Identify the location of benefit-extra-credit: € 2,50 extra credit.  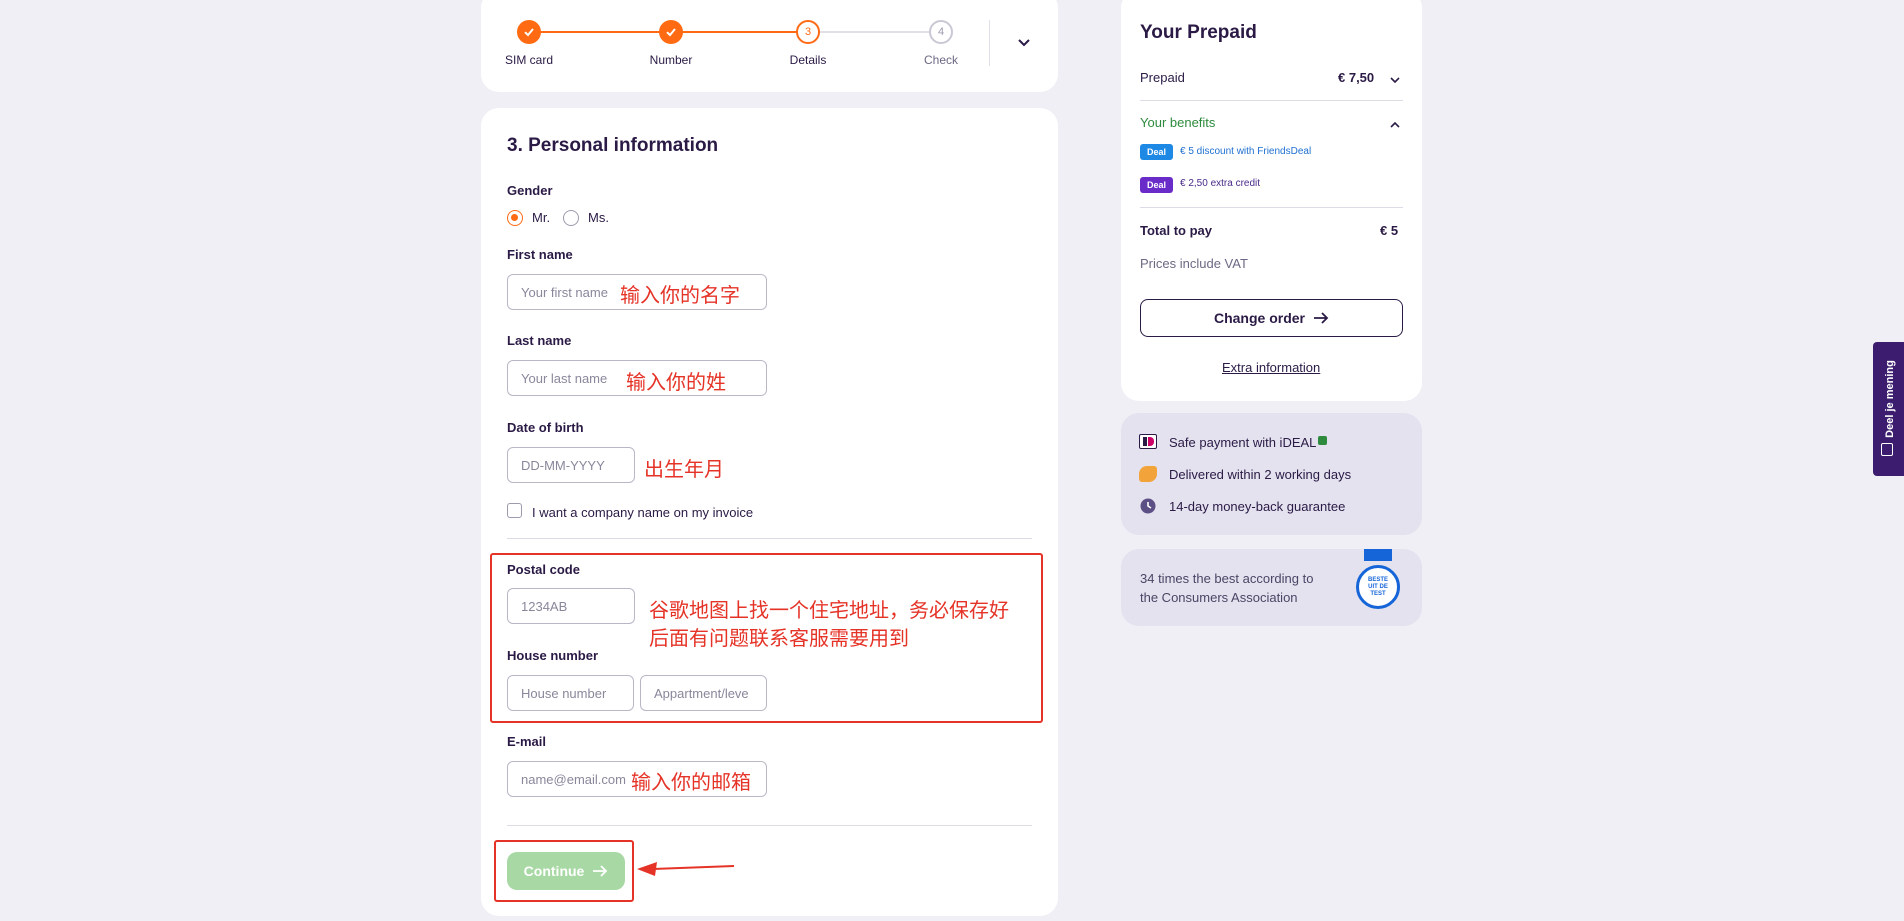
(1220, 183).